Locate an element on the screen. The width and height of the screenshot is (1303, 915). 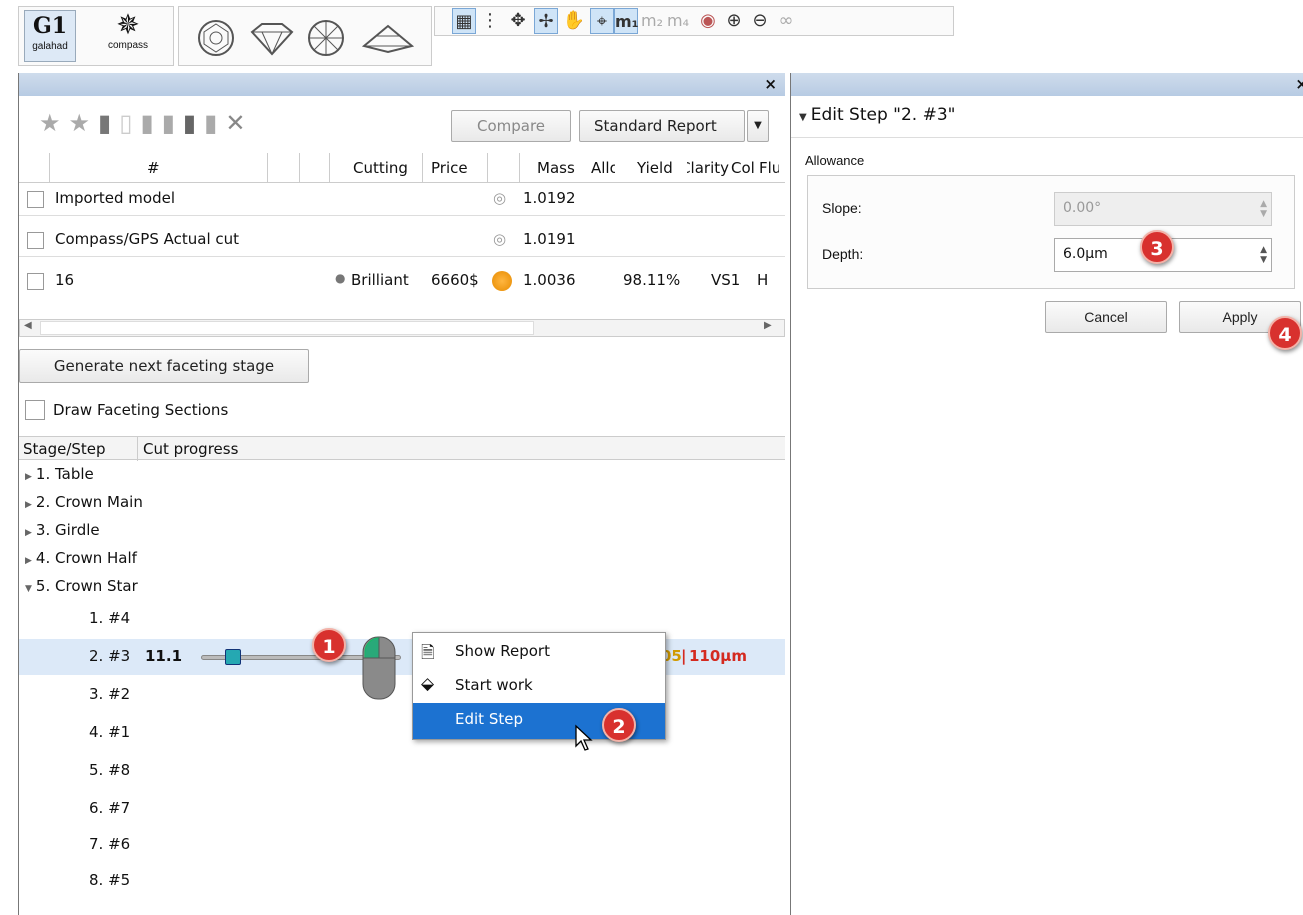
close-icon: ✕ is located at coordinates (239, 123).